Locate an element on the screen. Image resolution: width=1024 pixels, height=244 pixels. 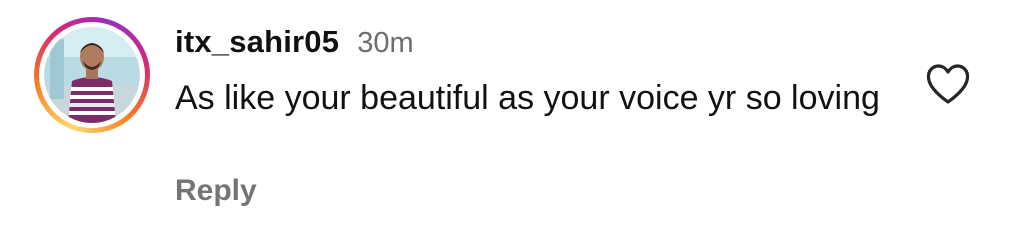
heart-outline-icon is located at coordinates (948, 84).